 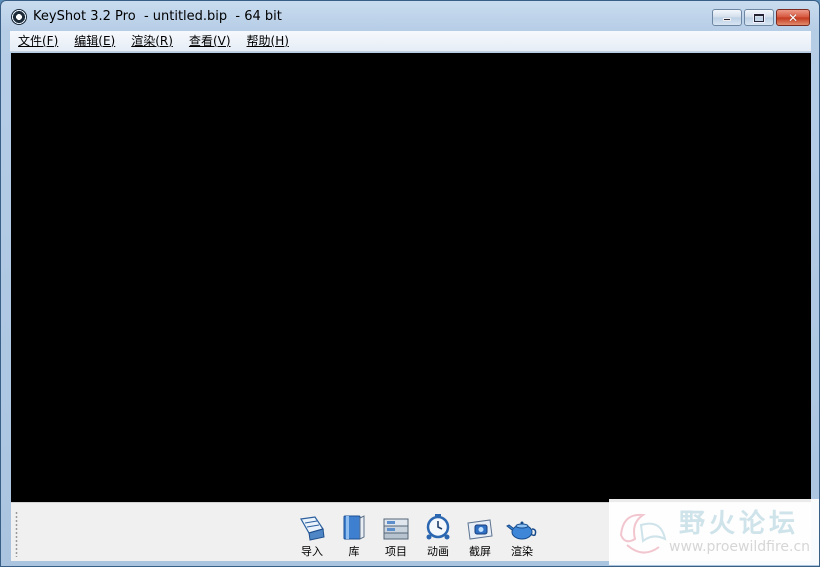 I want to click on close-icon: ✕, so click(x=793, y=17).